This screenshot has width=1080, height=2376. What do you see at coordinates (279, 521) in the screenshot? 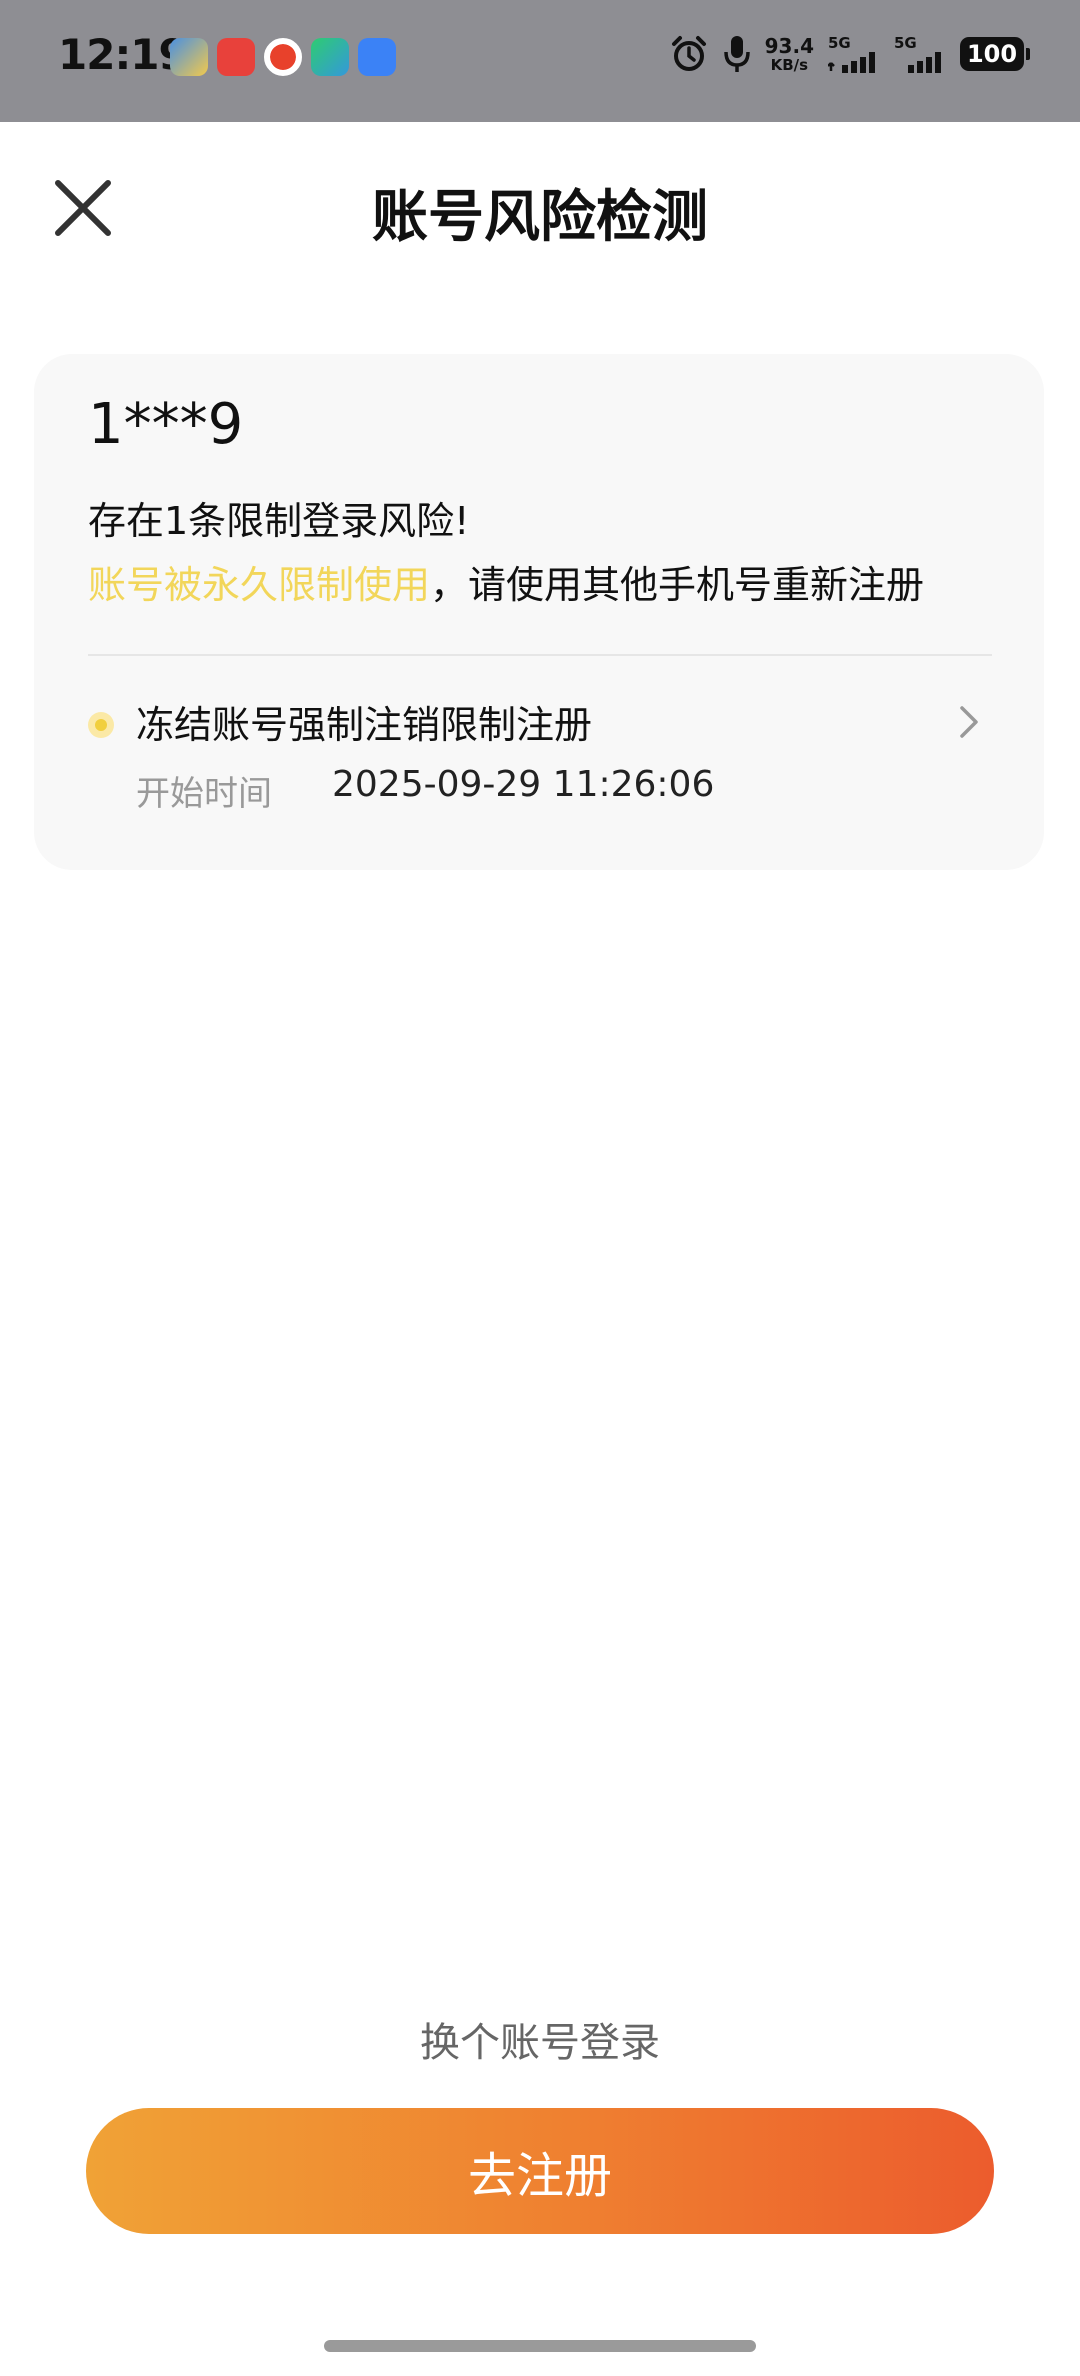
I see `risk-count-text: 存在1条限制登录风险!` at bounding box center [279, 521].